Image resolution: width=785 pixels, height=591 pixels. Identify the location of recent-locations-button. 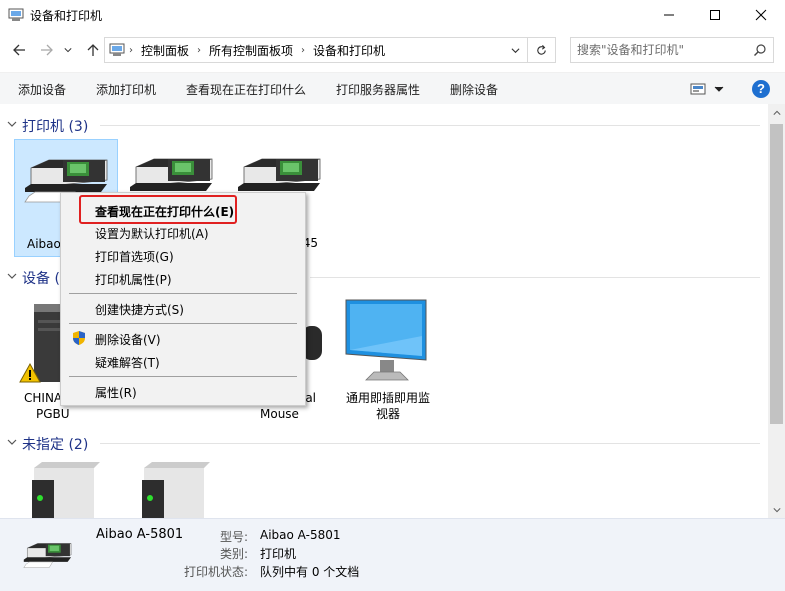
(68, 50).